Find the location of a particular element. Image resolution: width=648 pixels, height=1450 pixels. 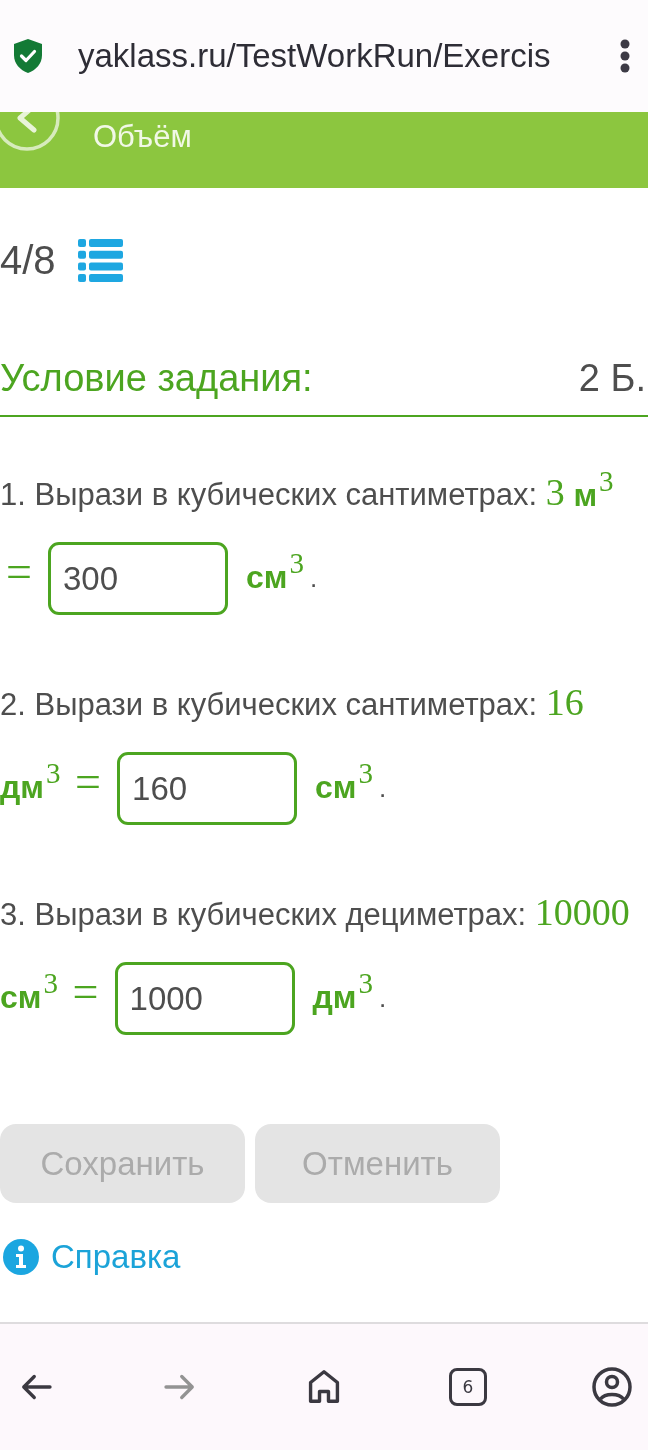

given-number: 10000 is located at coordinates (582, 912).